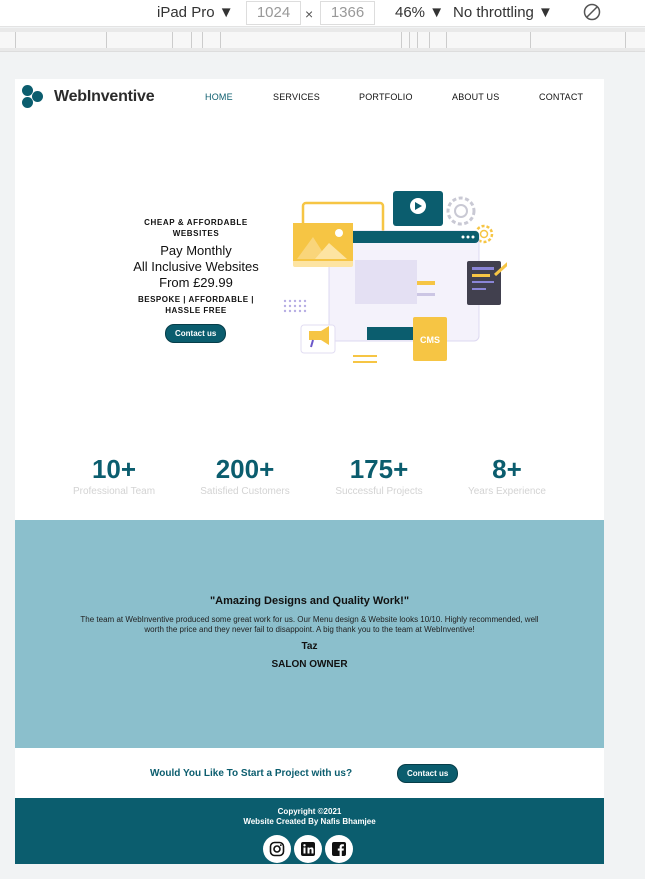  I want to click on stat-label: Professional Team, so click(114, 491).